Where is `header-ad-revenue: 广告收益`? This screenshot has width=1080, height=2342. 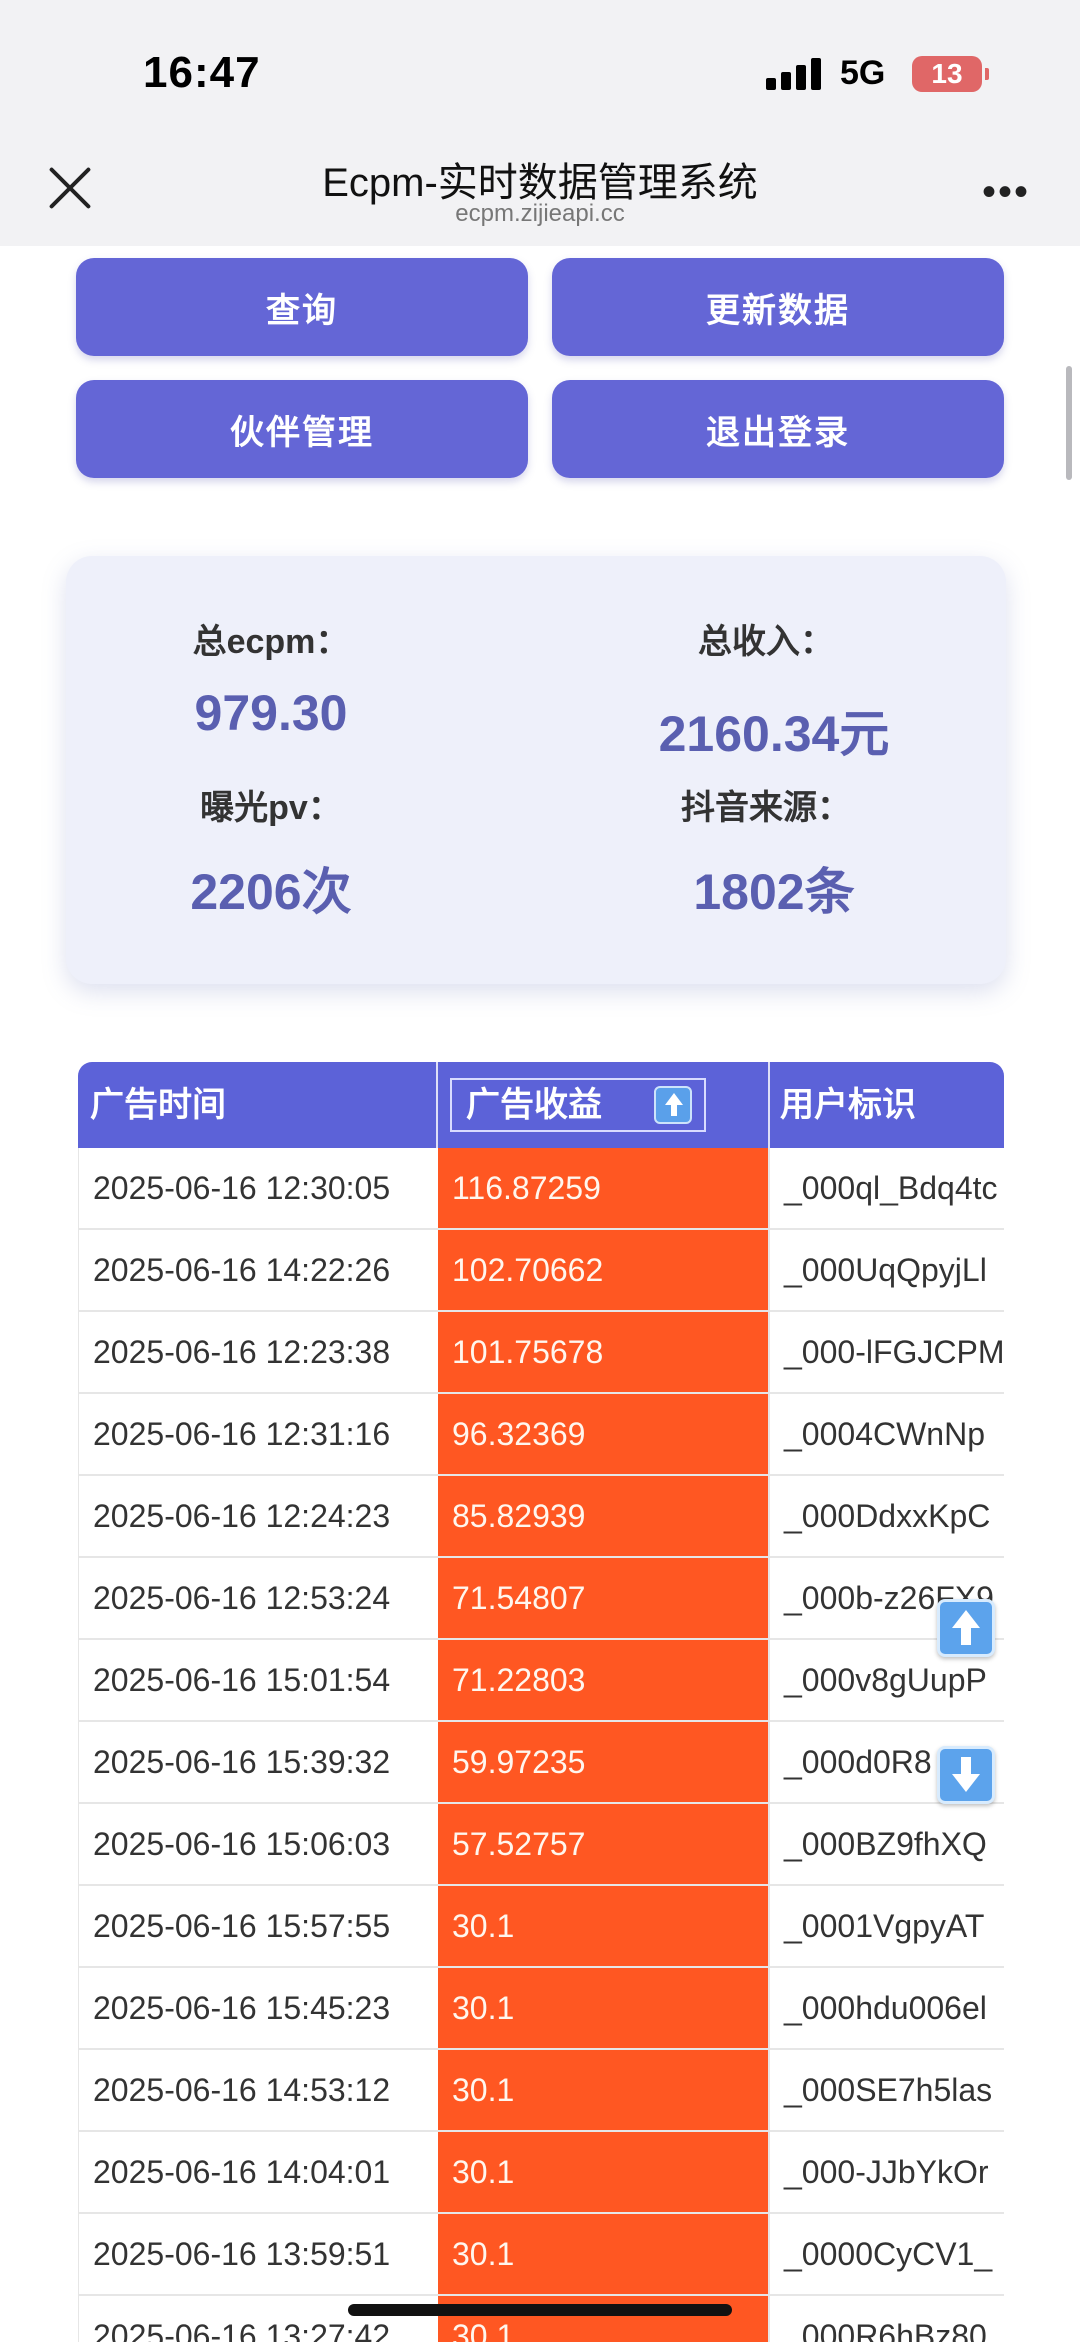 header-ad-revenue: 广告收益 is located at coordinates (578, 1105).